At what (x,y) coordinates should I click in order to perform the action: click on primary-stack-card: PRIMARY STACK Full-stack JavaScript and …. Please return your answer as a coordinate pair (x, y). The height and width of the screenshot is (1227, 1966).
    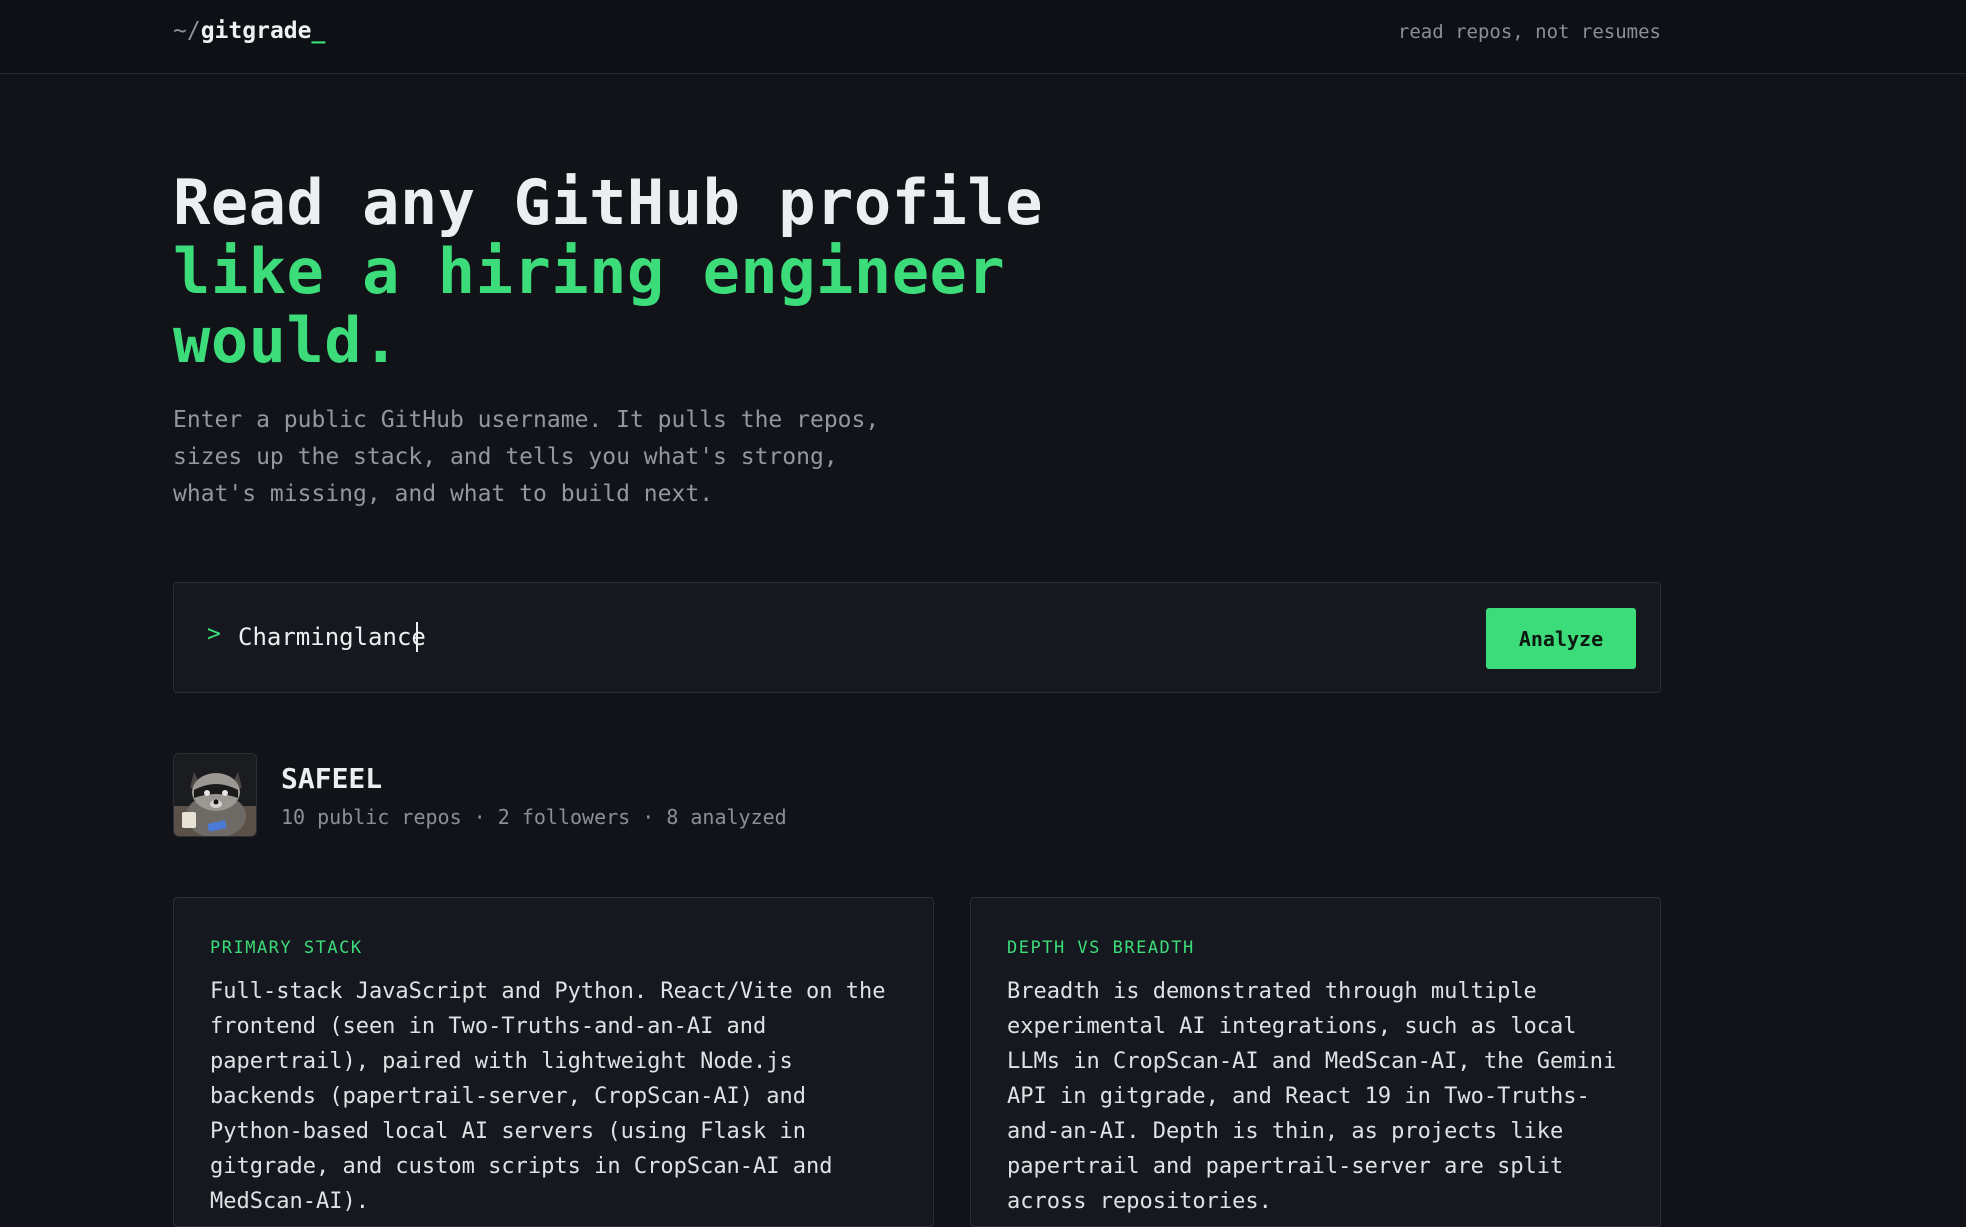
    Looking at the image, I should click on (553, 1062).